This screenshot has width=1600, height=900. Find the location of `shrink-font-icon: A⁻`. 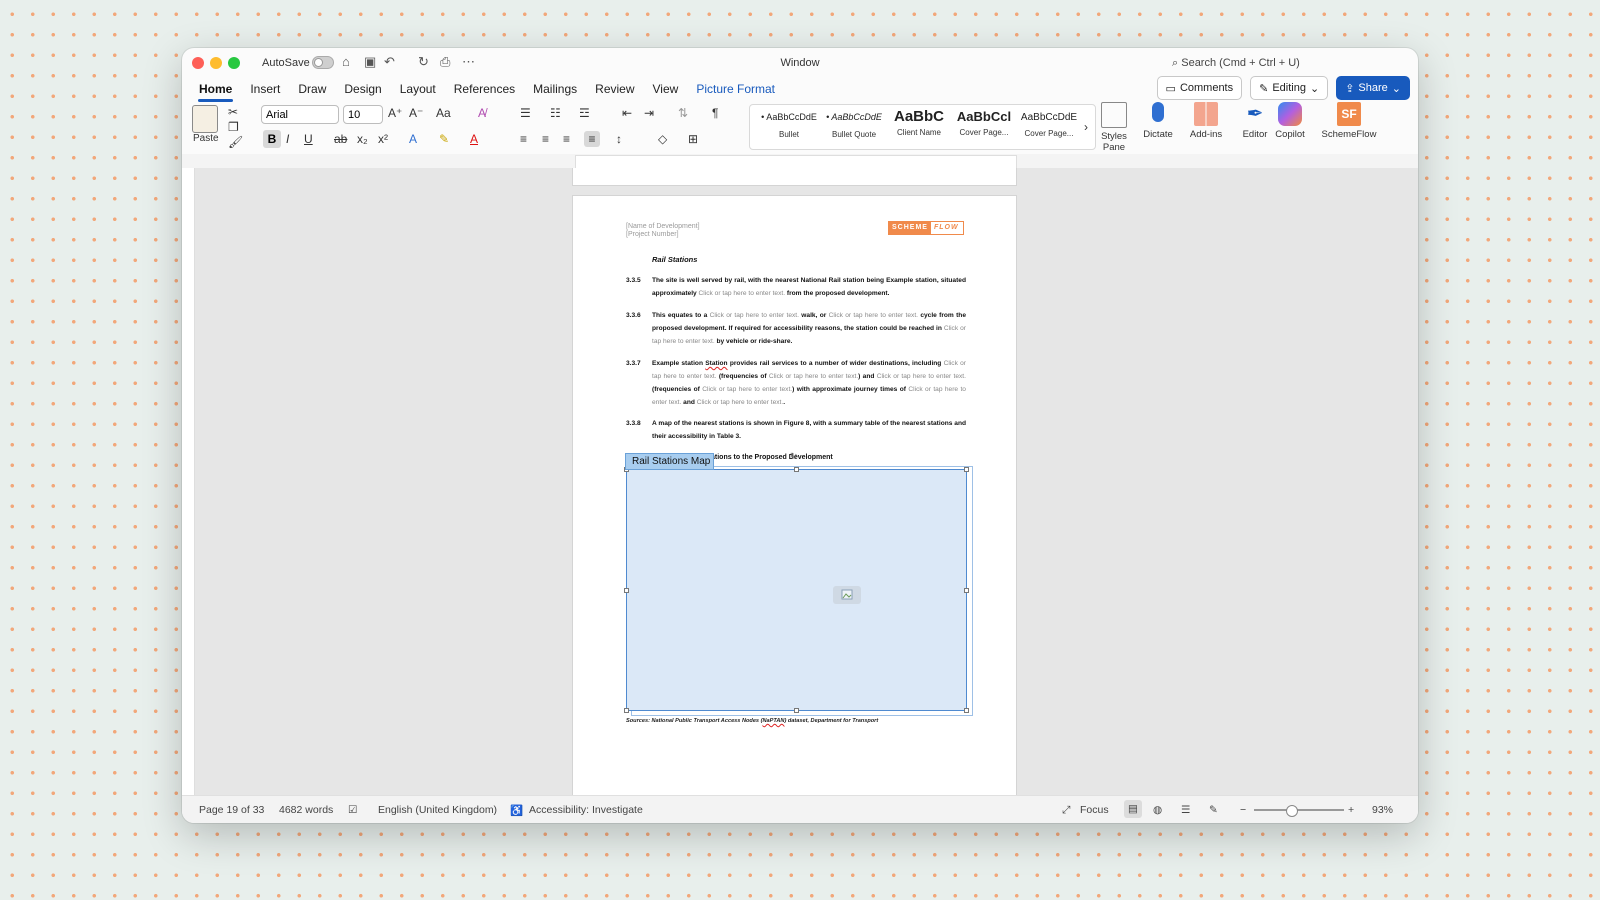

shrink-font-icon: A⁻ is located at coordinates (416, 113).